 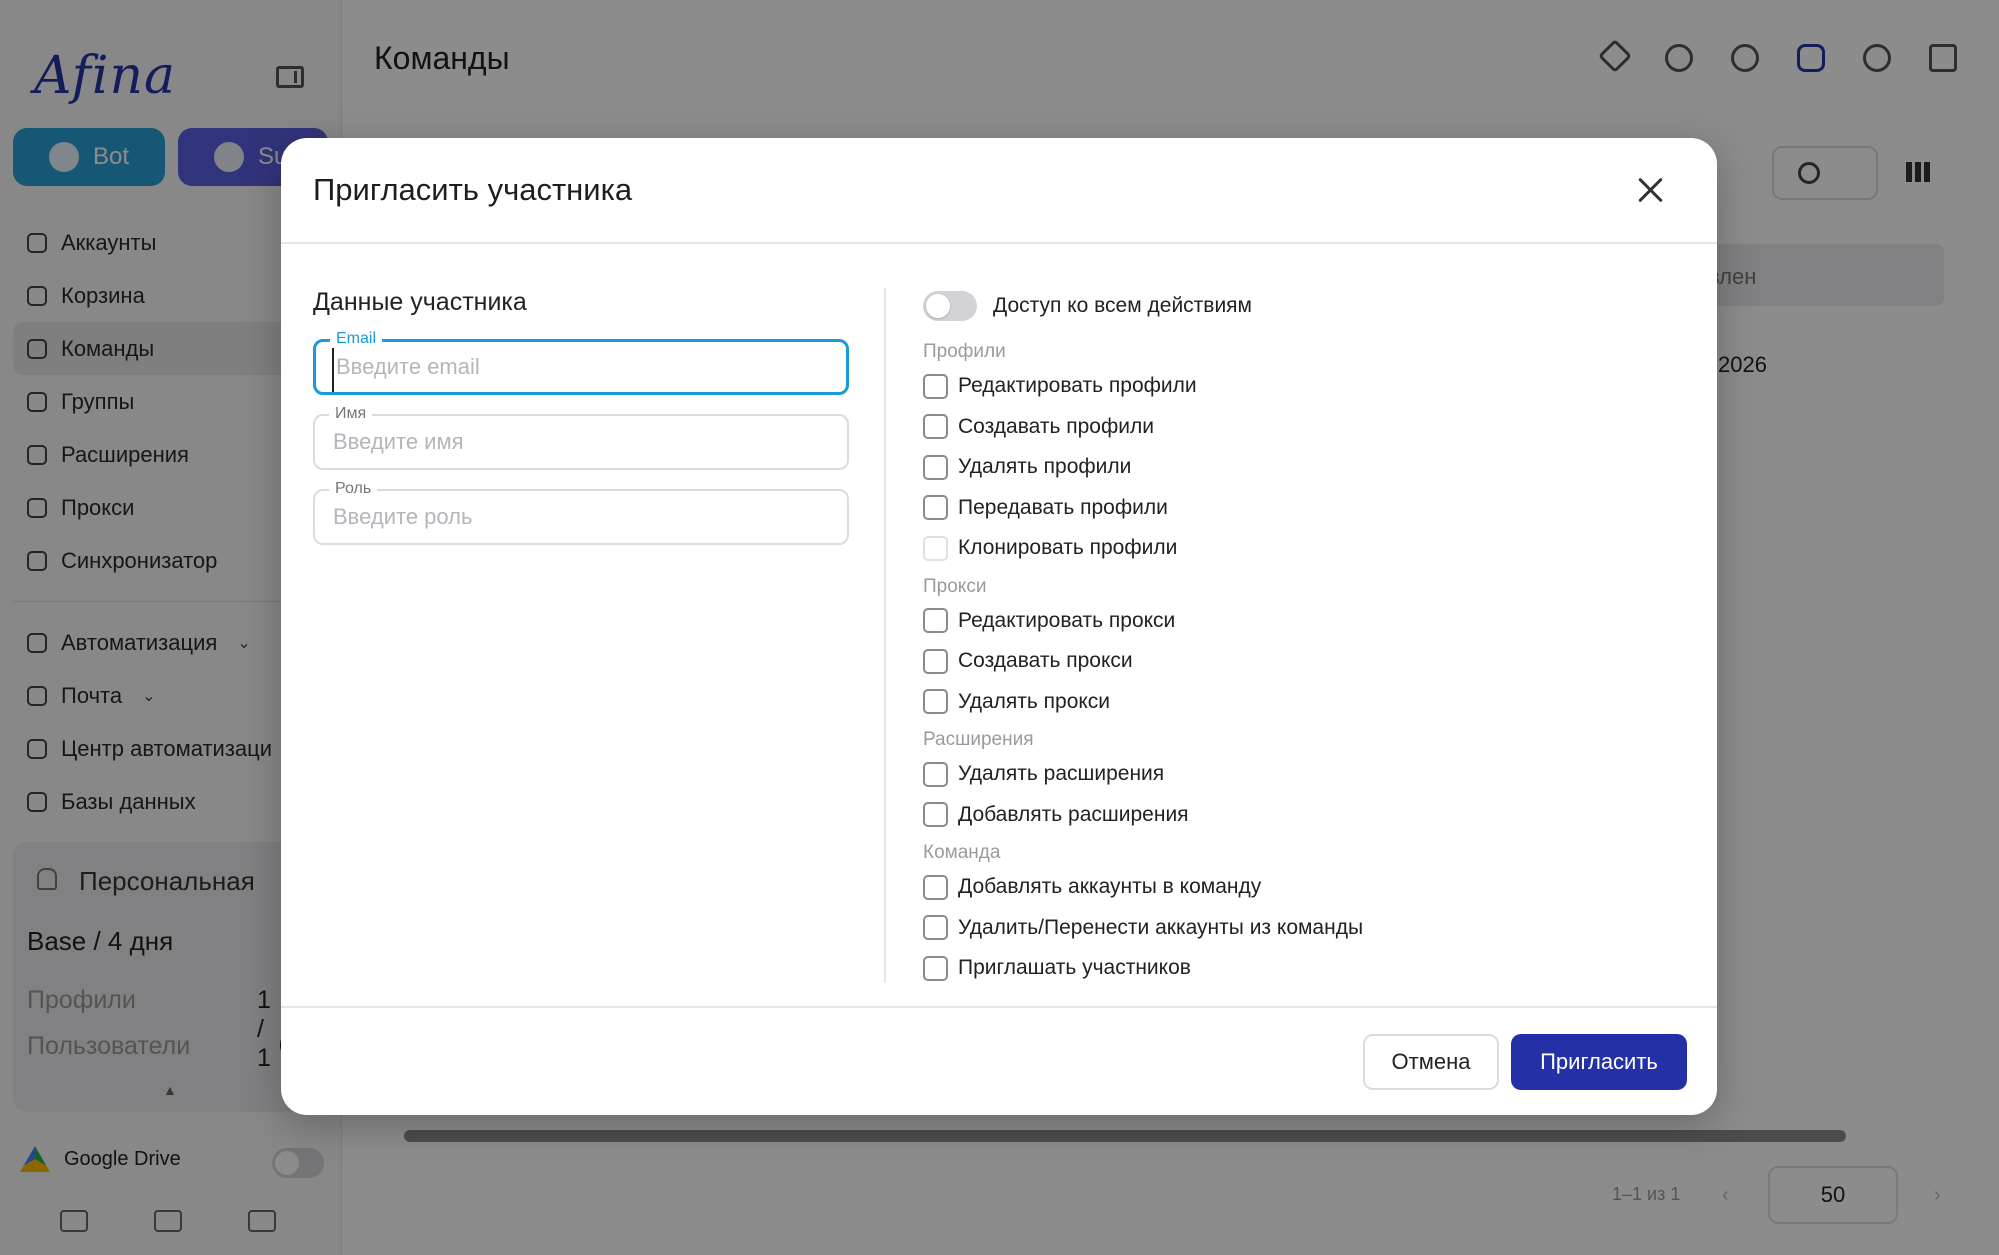 I want to click on section-title: Данные участника, so click(x=420, y=302).